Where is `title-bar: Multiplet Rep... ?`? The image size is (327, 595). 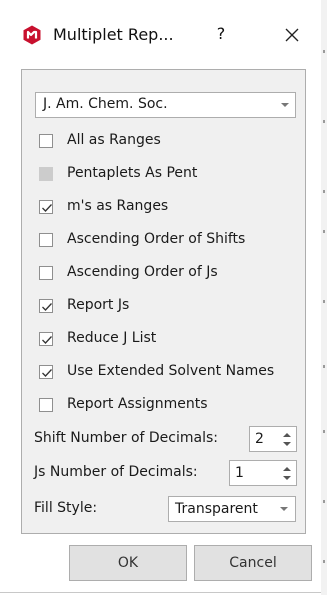
title-bar: Multiplet Rep... ? is located at coordinates (160, 33).